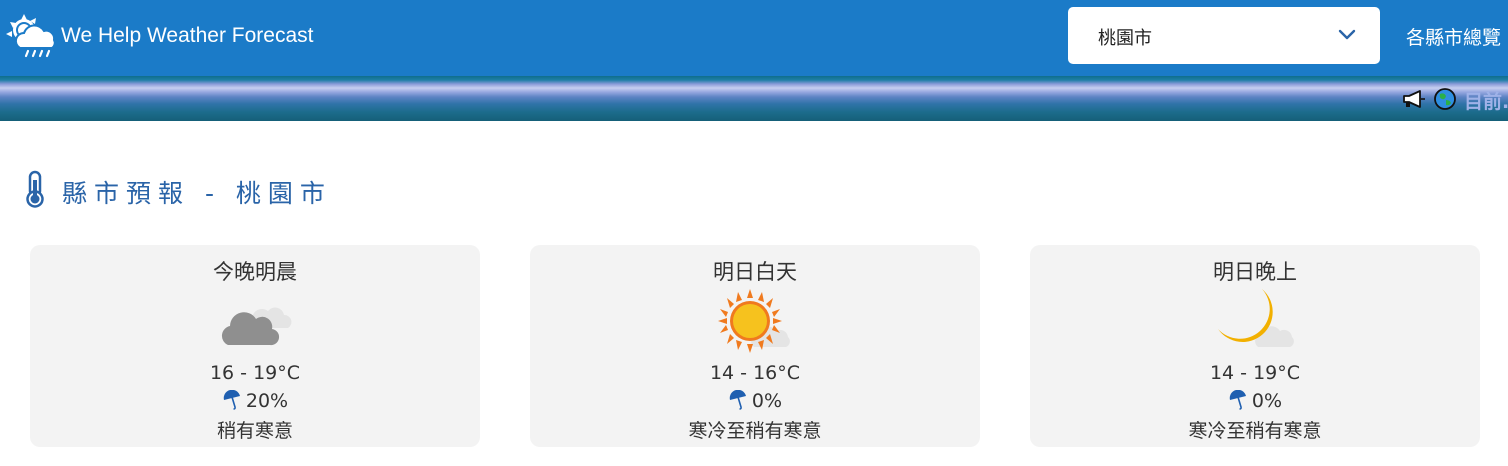 The width and height of the screenshot is (1508, 466). Describe the element at coordinates (1256, 318) in the screenshot. I see `moon-partly-cloudy-icon` at that location.